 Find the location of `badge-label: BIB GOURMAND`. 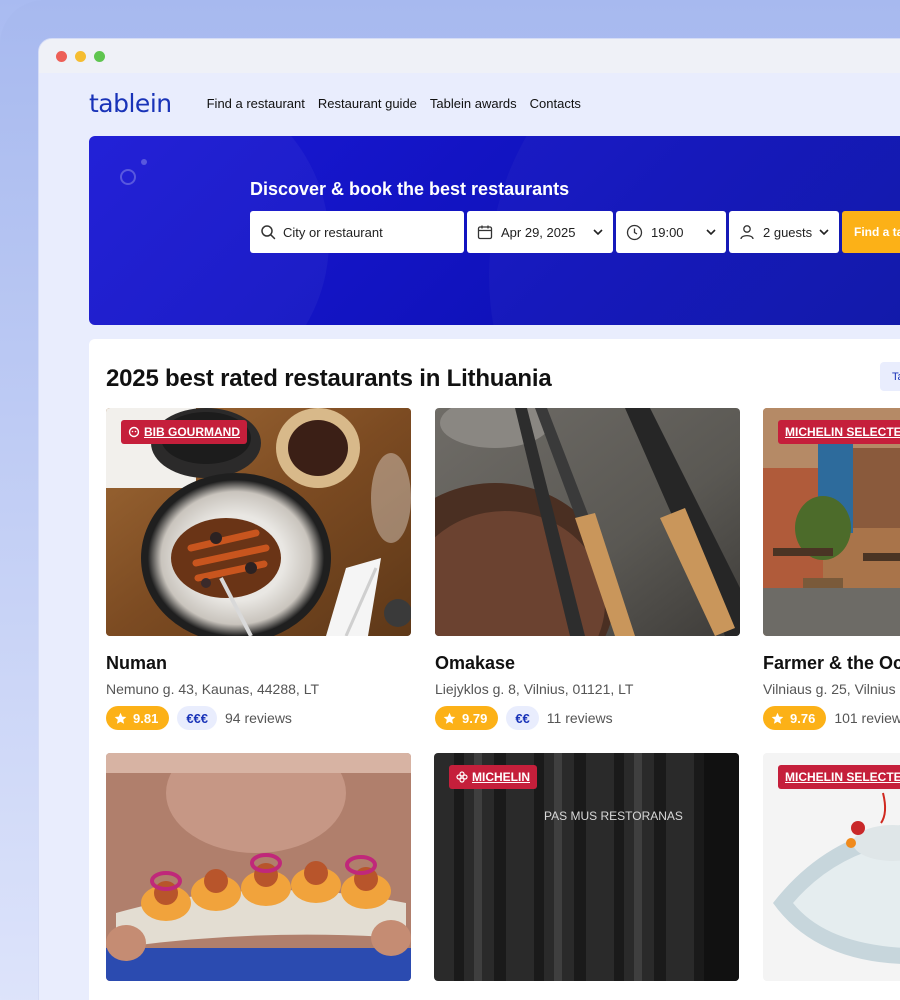

badge-label: BIB GOURMAND is located at coordinates (192, 432).